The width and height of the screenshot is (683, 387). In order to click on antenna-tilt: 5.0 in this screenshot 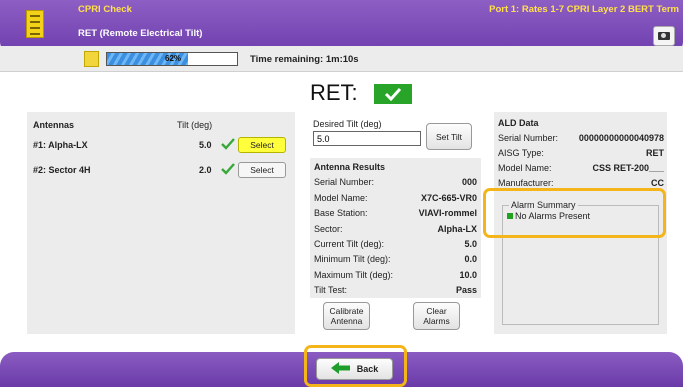, I will do `click(205, 145)`.